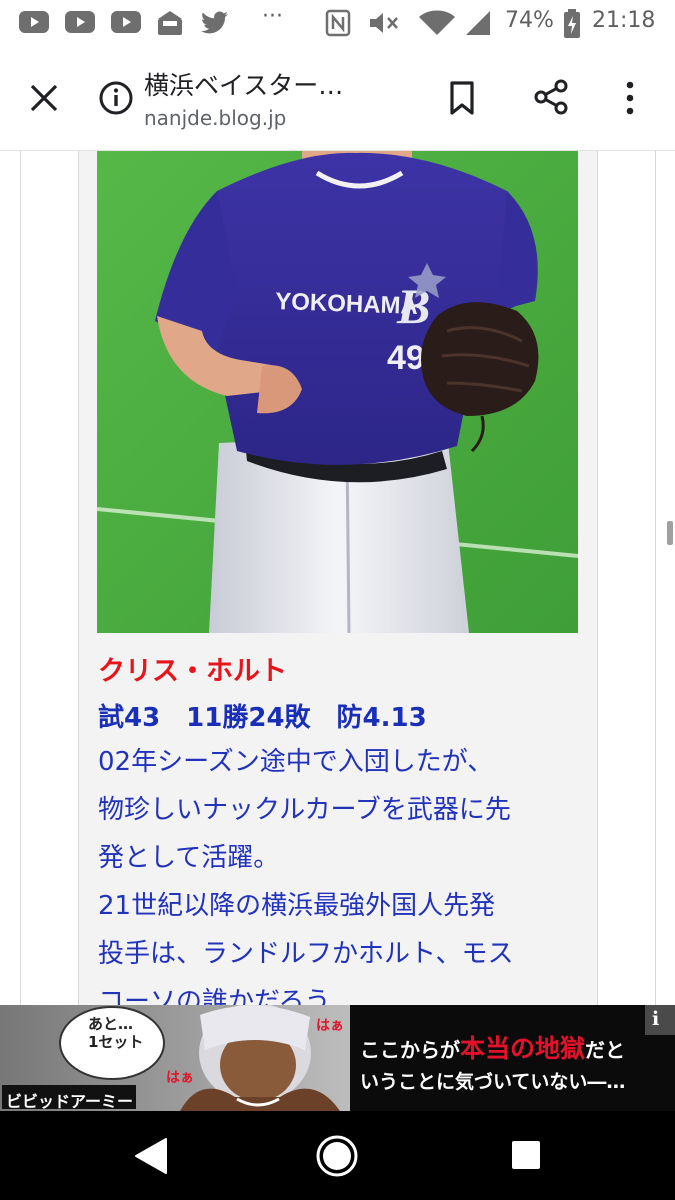 Image resolution: width=675 pixels, height=1200 pixels. Describe the element at coordinates (330, 1026) in the screenshot. I see `ad-gasp-top: はぁ` at that location.